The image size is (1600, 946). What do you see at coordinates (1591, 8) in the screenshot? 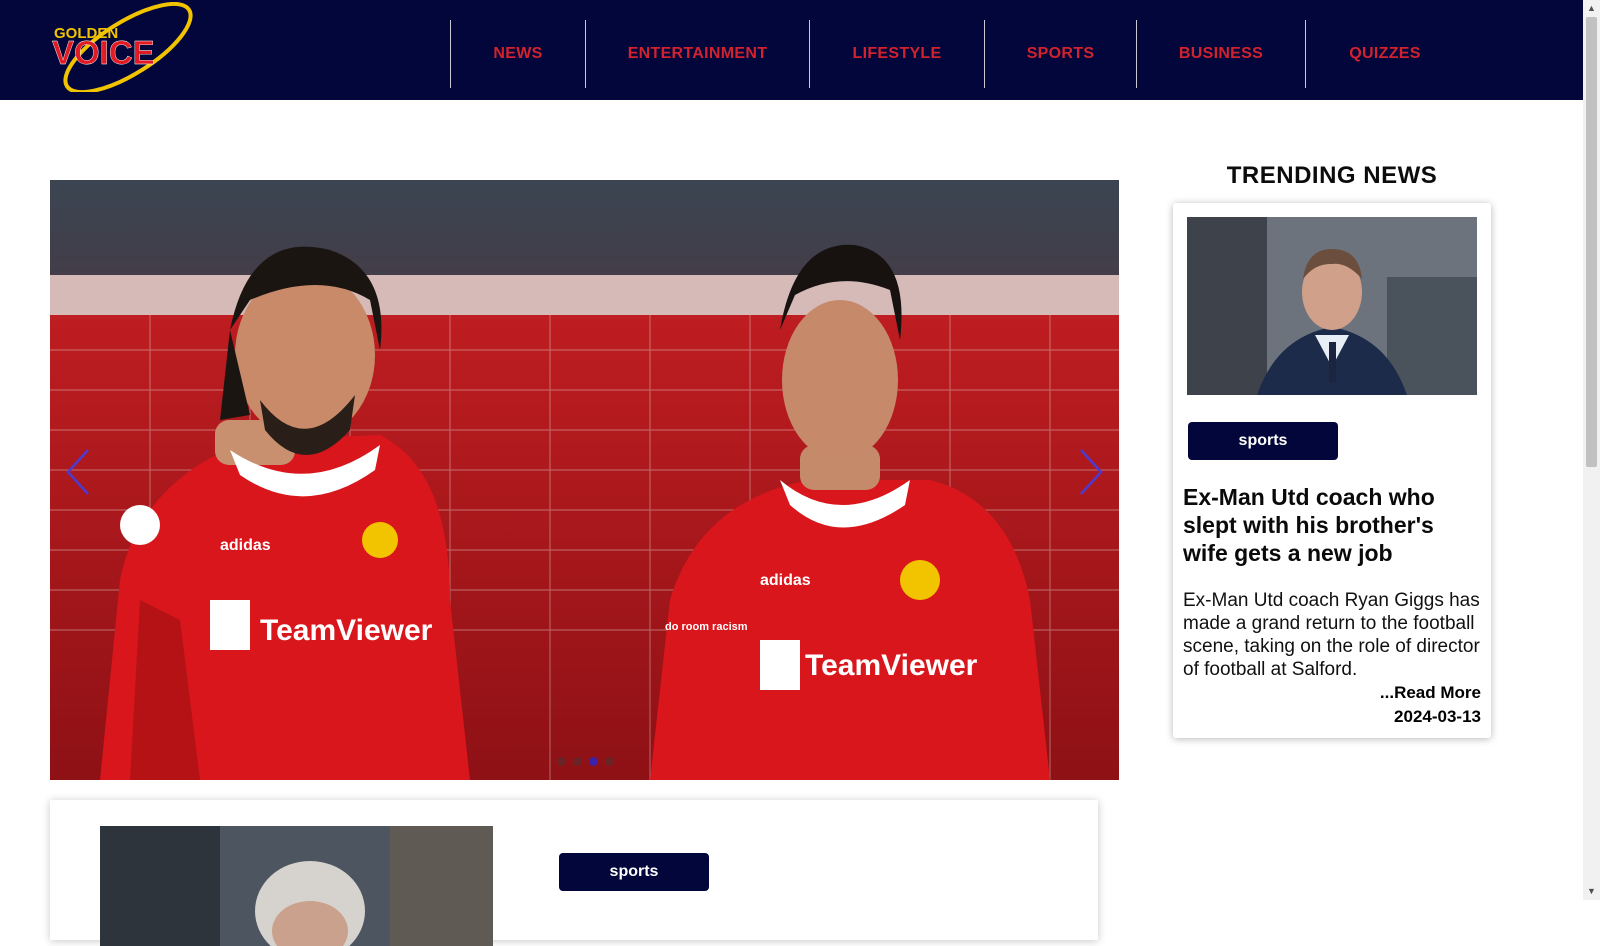
I see `scroll-up-arrow-icon: ▲` at bounding box center [1591, 8].